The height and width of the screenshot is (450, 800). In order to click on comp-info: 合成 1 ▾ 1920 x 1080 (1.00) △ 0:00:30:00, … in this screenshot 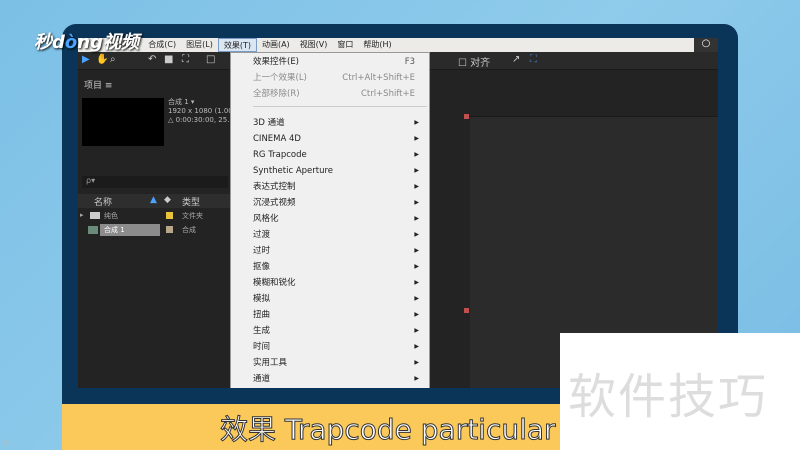, I will do `click(203, 111)`.